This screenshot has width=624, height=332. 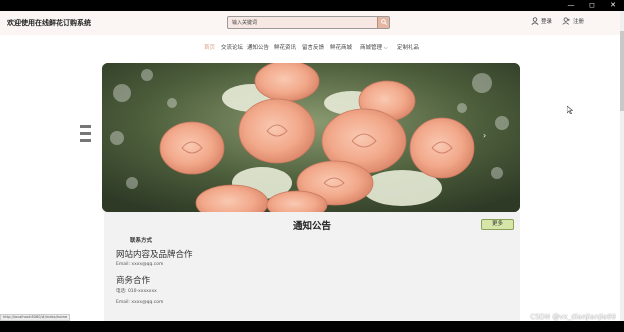 I want to click on search-box, so click(x=308, y=22).